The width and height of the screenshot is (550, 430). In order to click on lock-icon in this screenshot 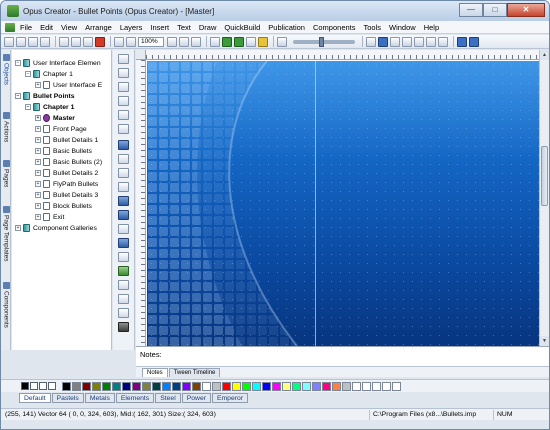, I will do `click(419, 41)`.